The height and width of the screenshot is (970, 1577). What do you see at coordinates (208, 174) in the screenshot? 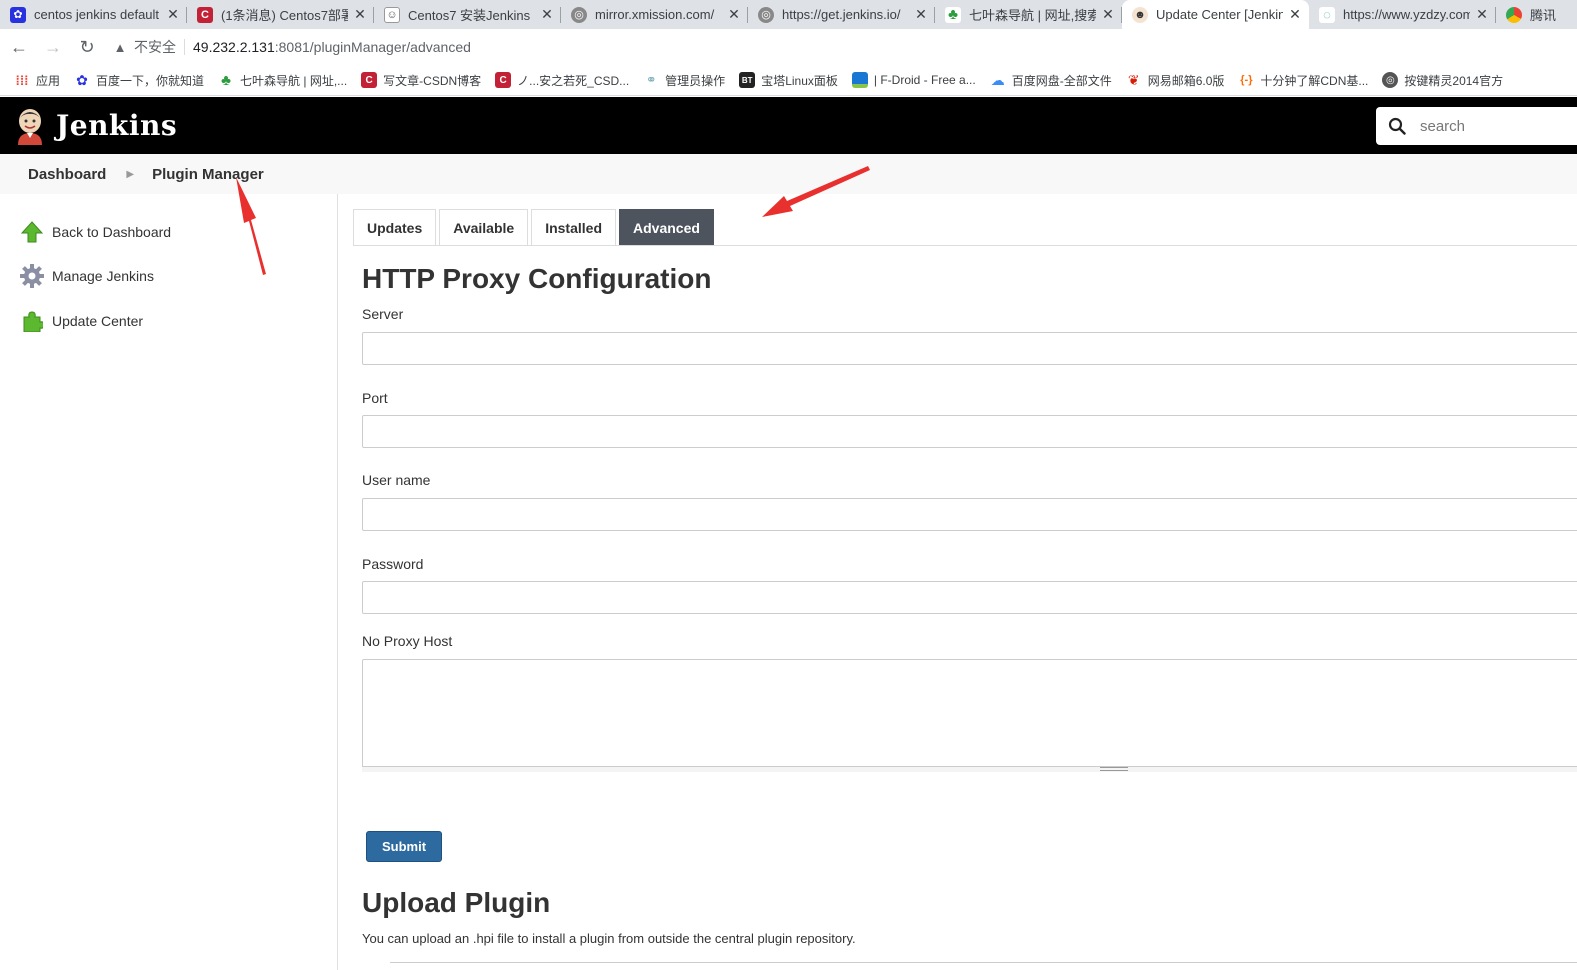
I see `breadcrumb-plugin-manager: Plugin Manager` at bounding box center [208, 174].